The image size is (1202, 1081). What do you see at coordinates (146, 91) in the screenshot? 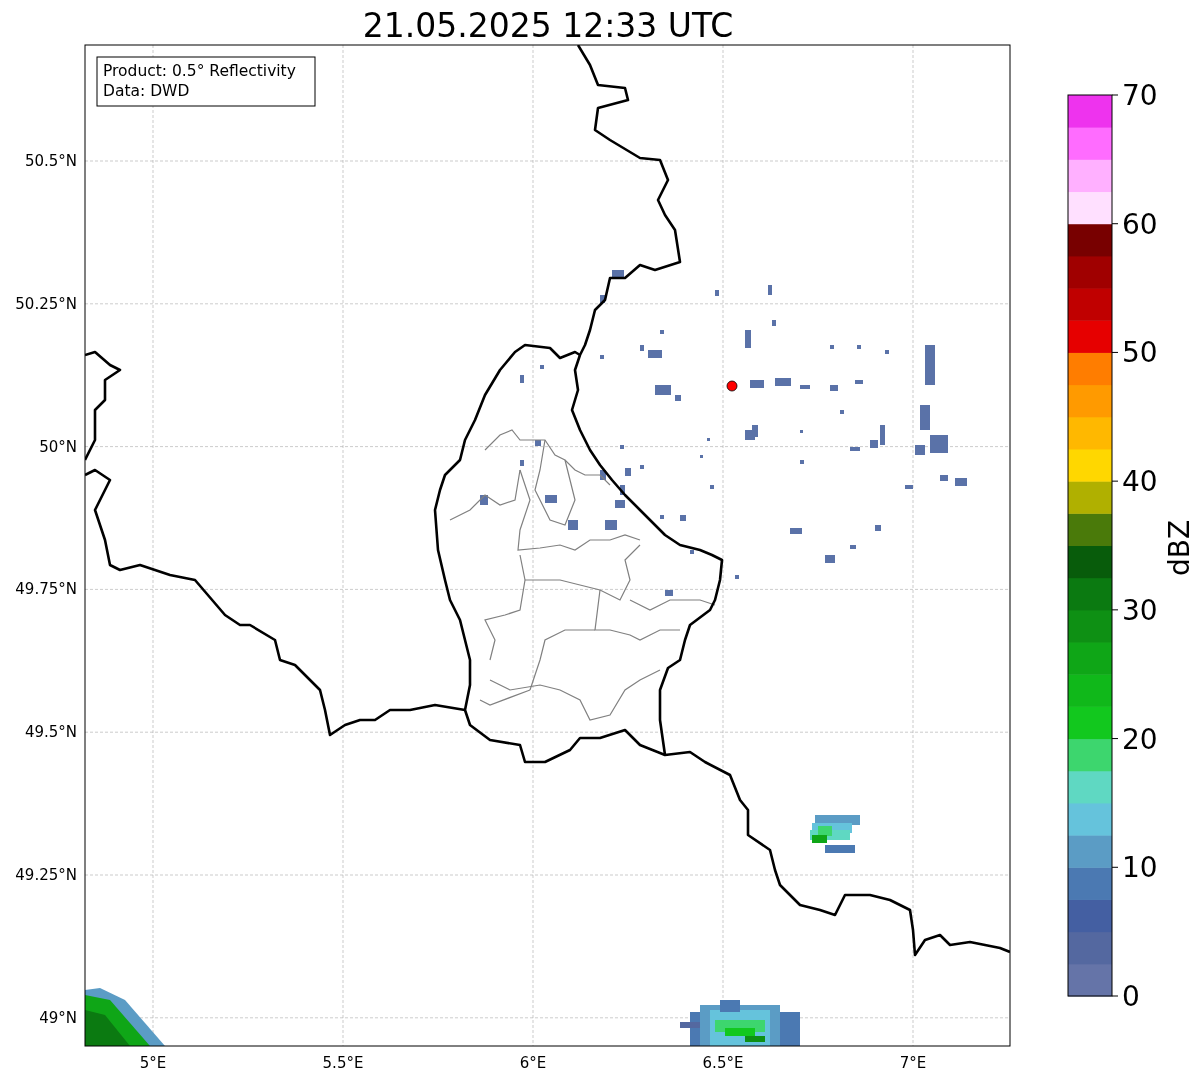
I see `info-text: Data: DWD` at bounding box center [146, 91].